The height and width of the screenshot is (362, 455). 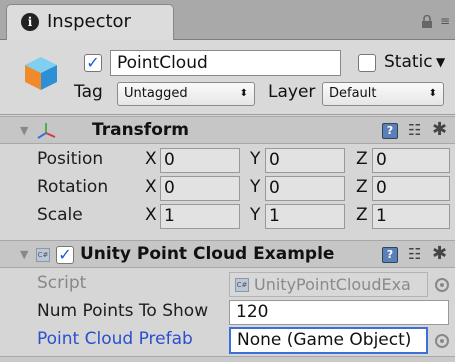 I want to click on static-checkbox, so click(x=367, y=63).